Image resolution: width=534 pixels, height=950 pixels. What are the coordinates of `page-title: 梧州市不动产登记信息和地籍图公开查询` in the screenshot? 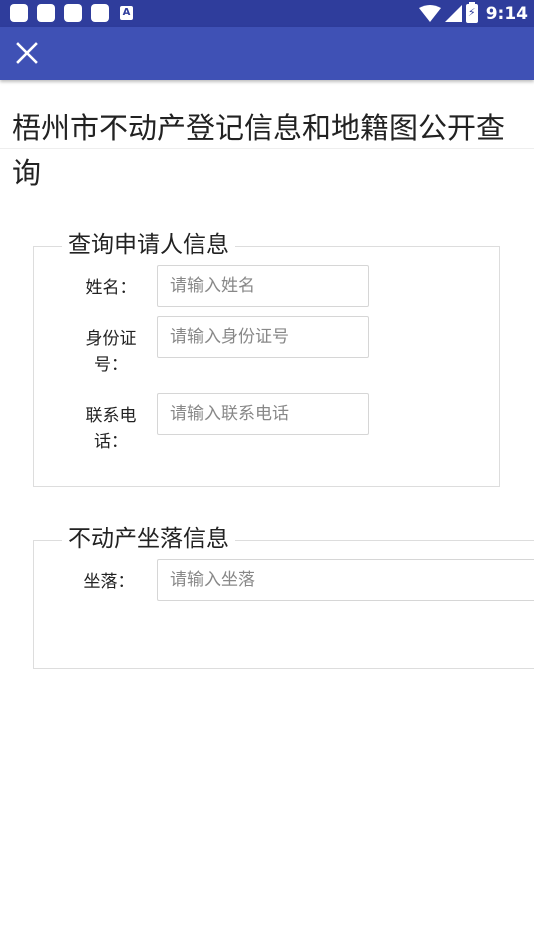 It's located at (259, 150).